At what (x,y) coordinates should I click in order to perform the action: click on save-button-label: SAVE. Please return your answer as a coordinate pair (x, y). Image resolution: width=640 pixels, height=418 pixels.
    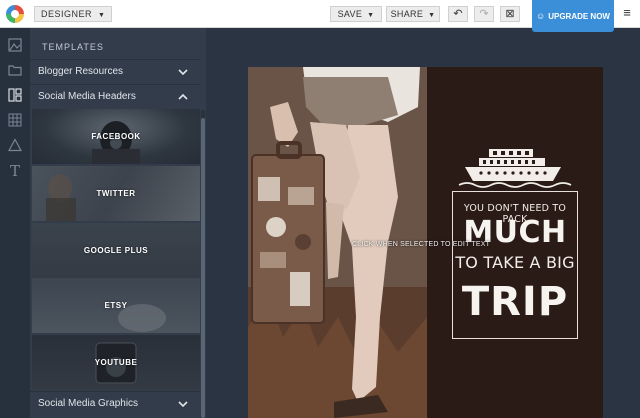
    Looking at the image, I should click on (350, 14).